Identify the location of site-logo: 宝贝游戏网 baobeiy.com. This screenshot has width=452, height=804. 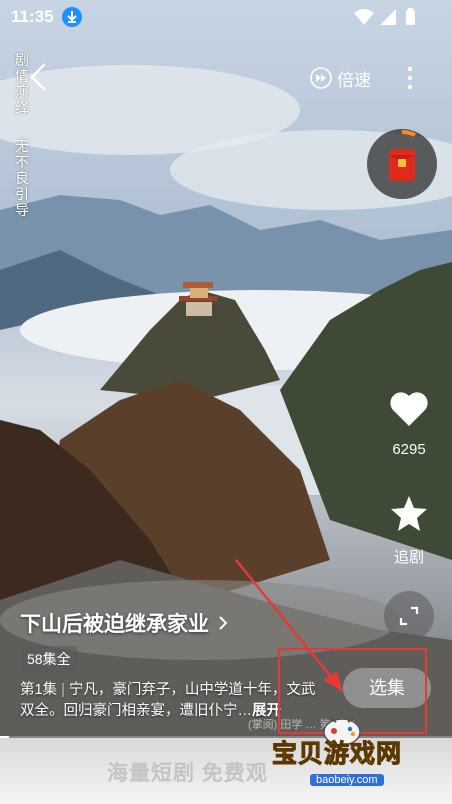
(347, 761).